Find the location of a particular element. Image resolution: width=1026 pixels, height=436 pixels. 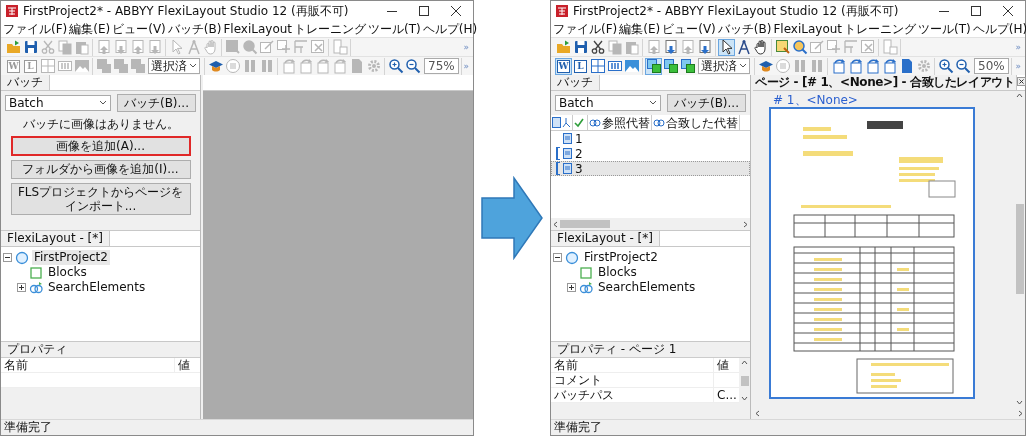

page-link: # 1、<None> is located at coordinates (893, 100).